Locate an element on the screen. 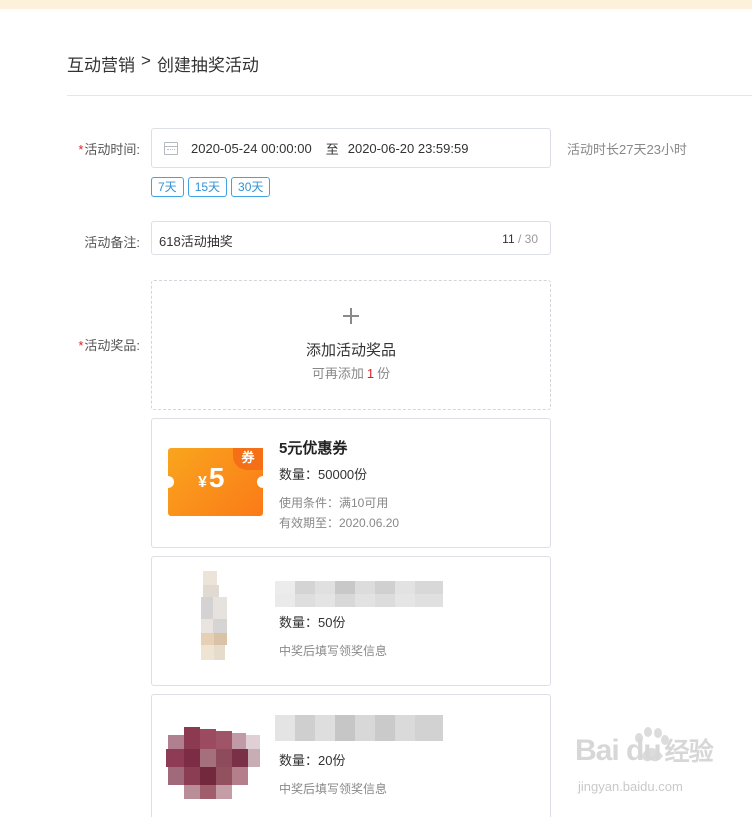  remaining-suffix: 份 is located at coordinates (384, 373).